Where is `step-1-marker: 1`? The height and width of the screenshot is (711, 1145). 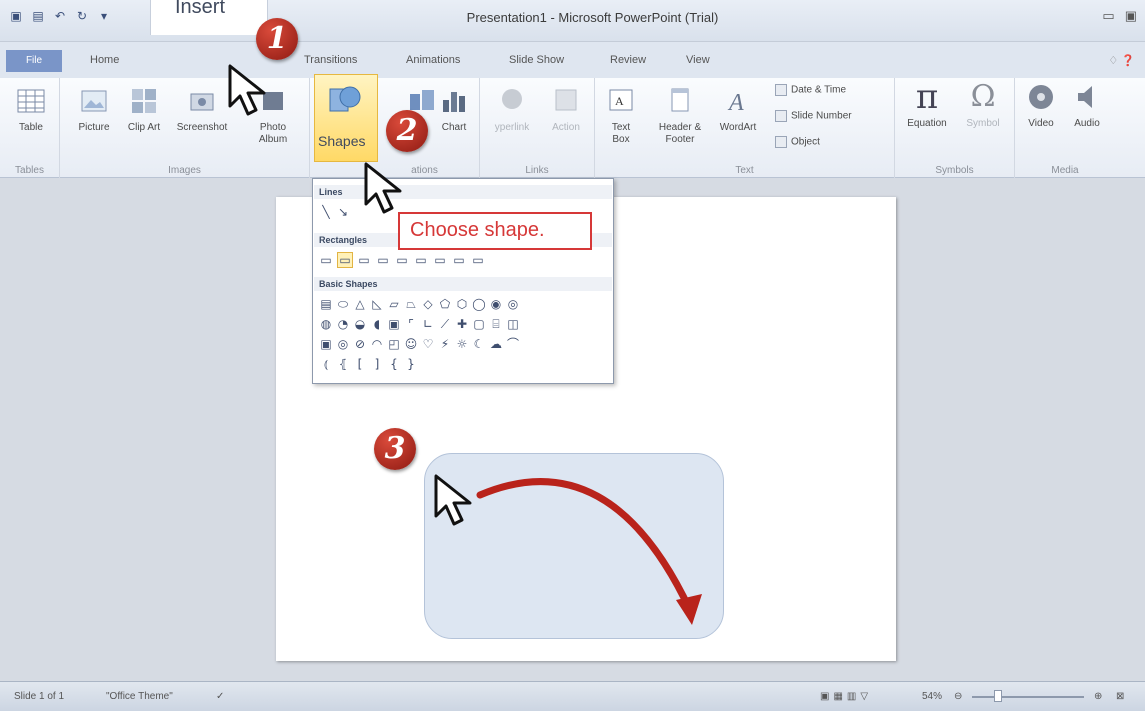 step-1-marker: 1 is located at coordinates (277, 39).